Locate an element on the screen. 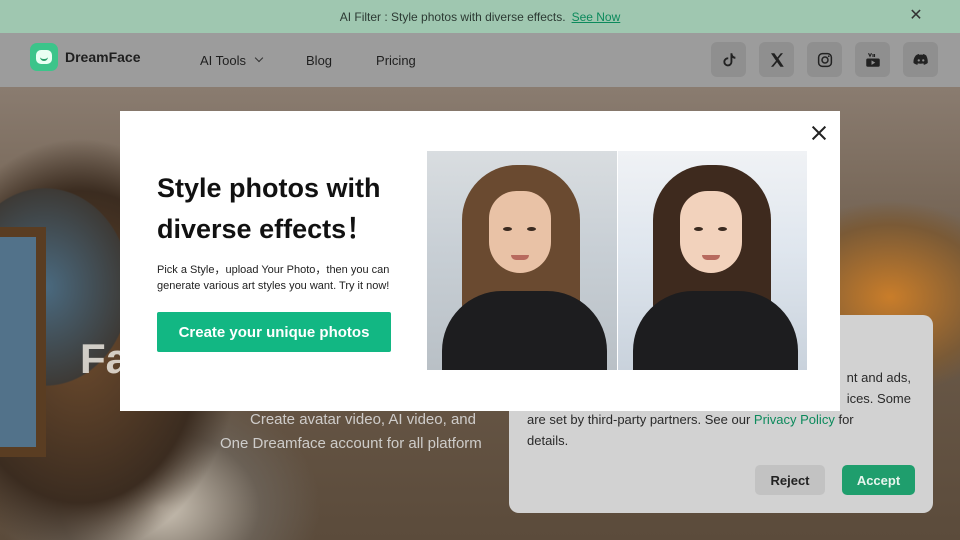 The image size is (960, 540). site-header: DreamFace AI Tools Blog Pricing is located at coordinates (480, 60).